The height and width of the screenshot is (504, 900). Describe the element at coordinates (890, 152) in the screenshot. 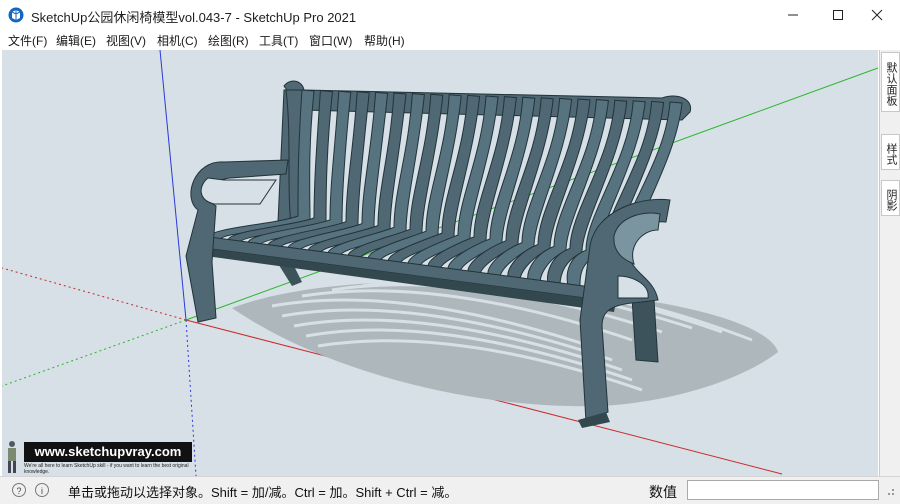

I see `tray-tab-styles: 样式` at that location.